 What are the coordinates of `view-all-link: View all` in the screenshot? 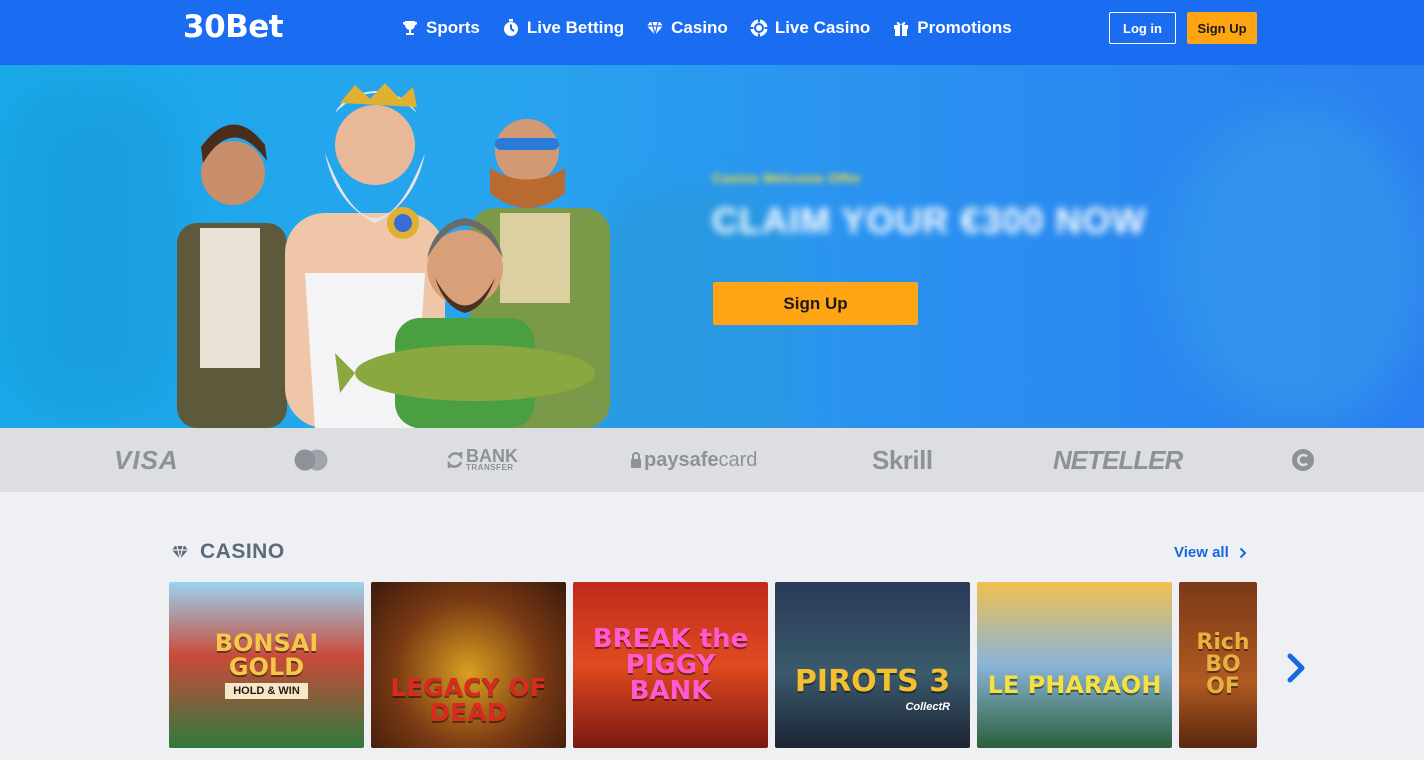 It's located at (1210, 552).